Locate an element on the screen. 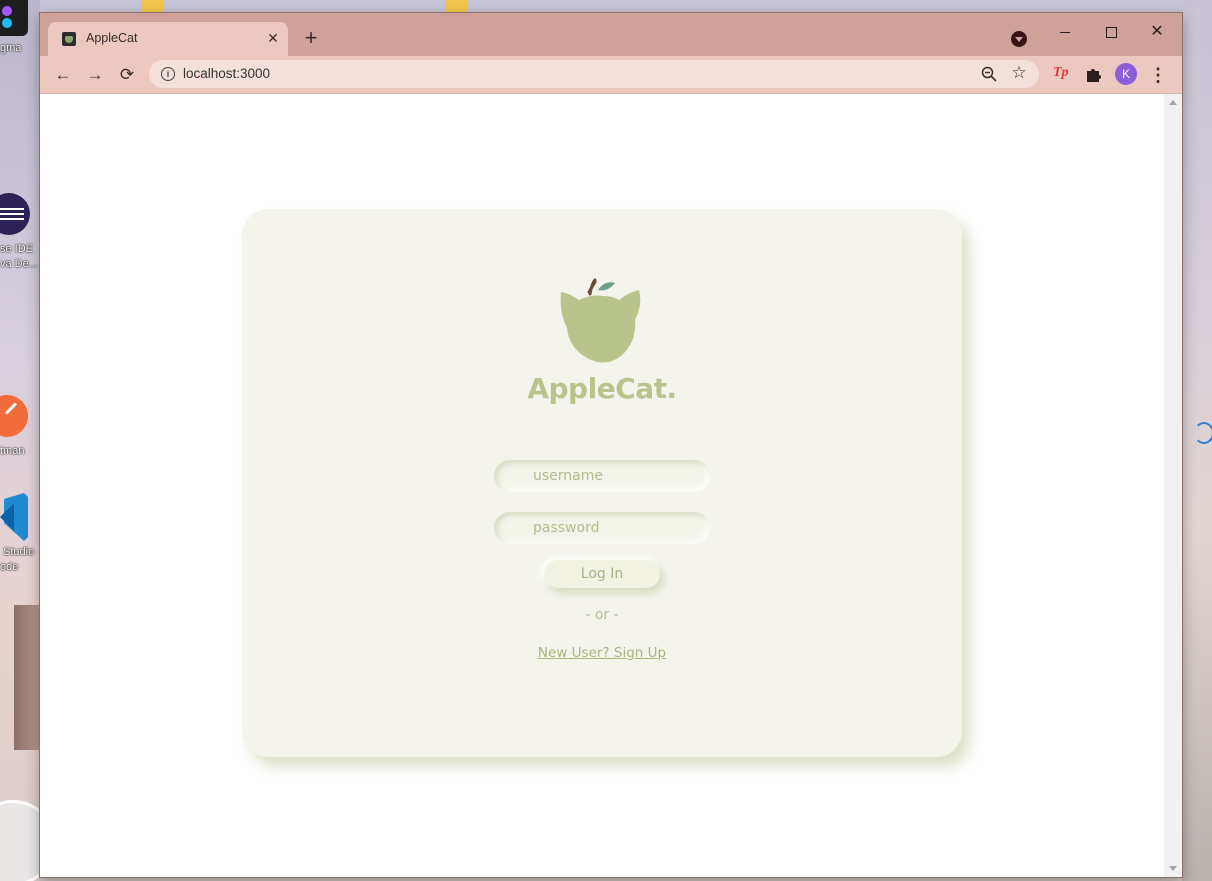  university-seal is located at coordinates (20, 840).